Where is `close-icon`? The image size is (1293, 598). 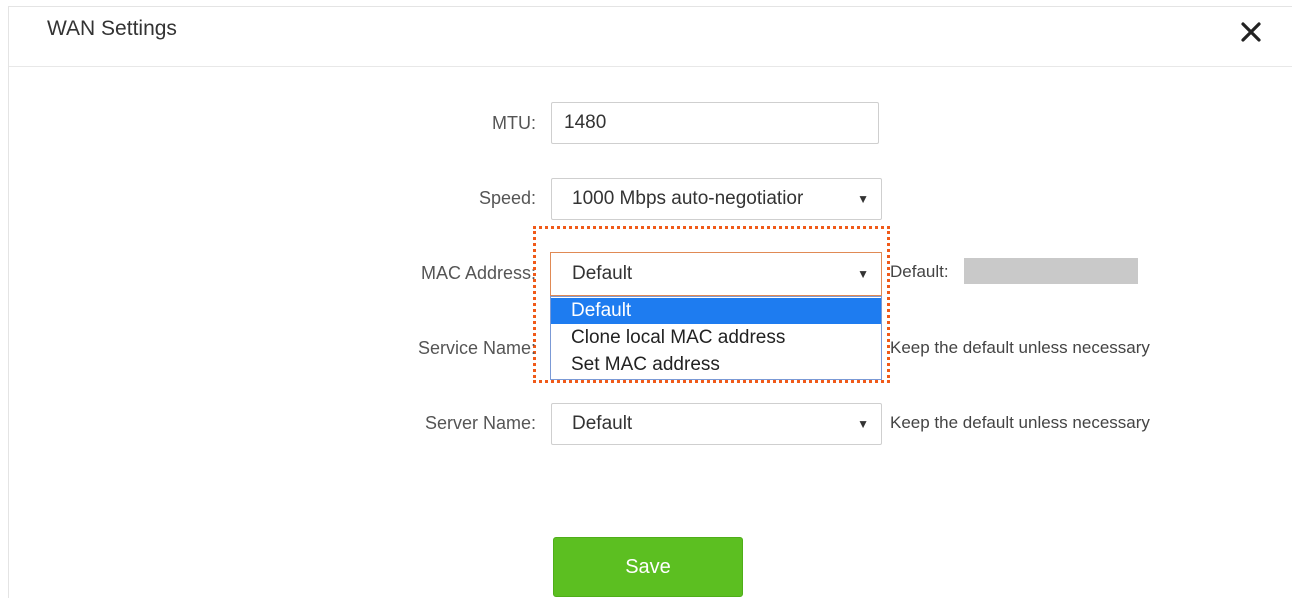 close-icon is located at coordinates (1251, 32).